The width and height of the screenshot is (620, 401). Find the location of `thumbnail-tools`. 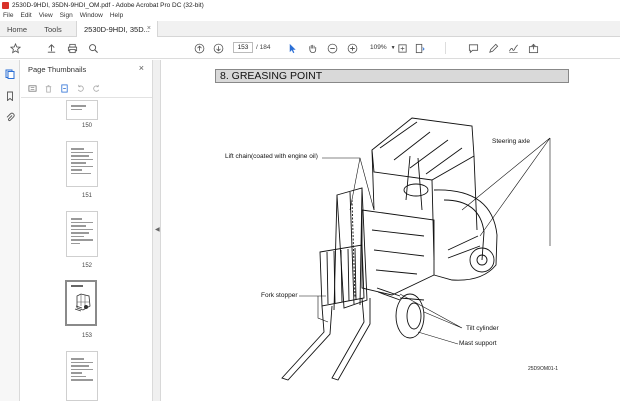

thumbnail-tools is located at coordinates (77, 88).